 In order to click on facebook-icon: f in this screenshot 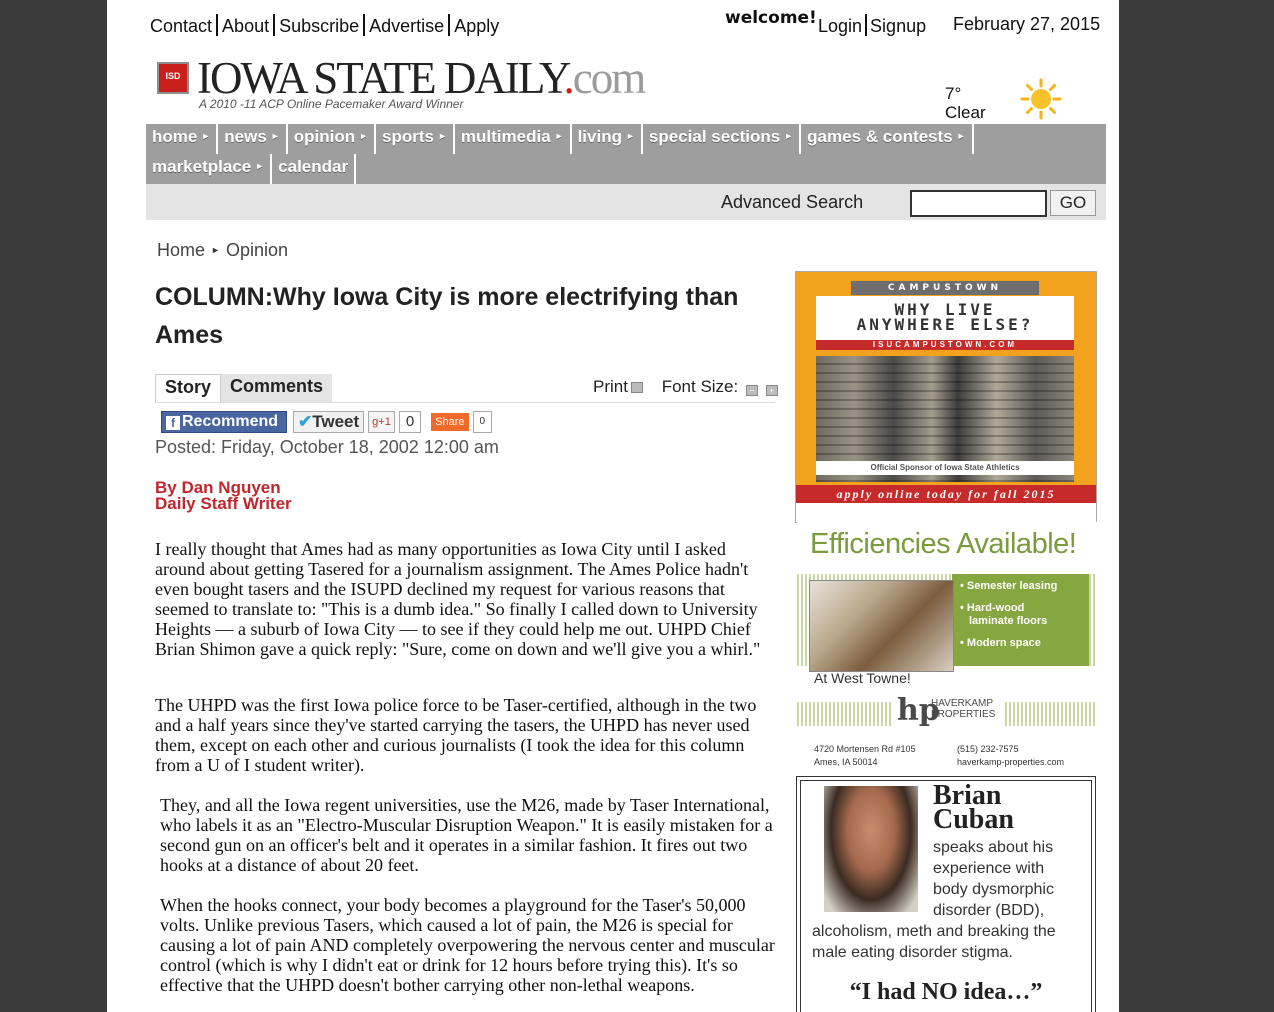, I will do `click(173, 423)`.